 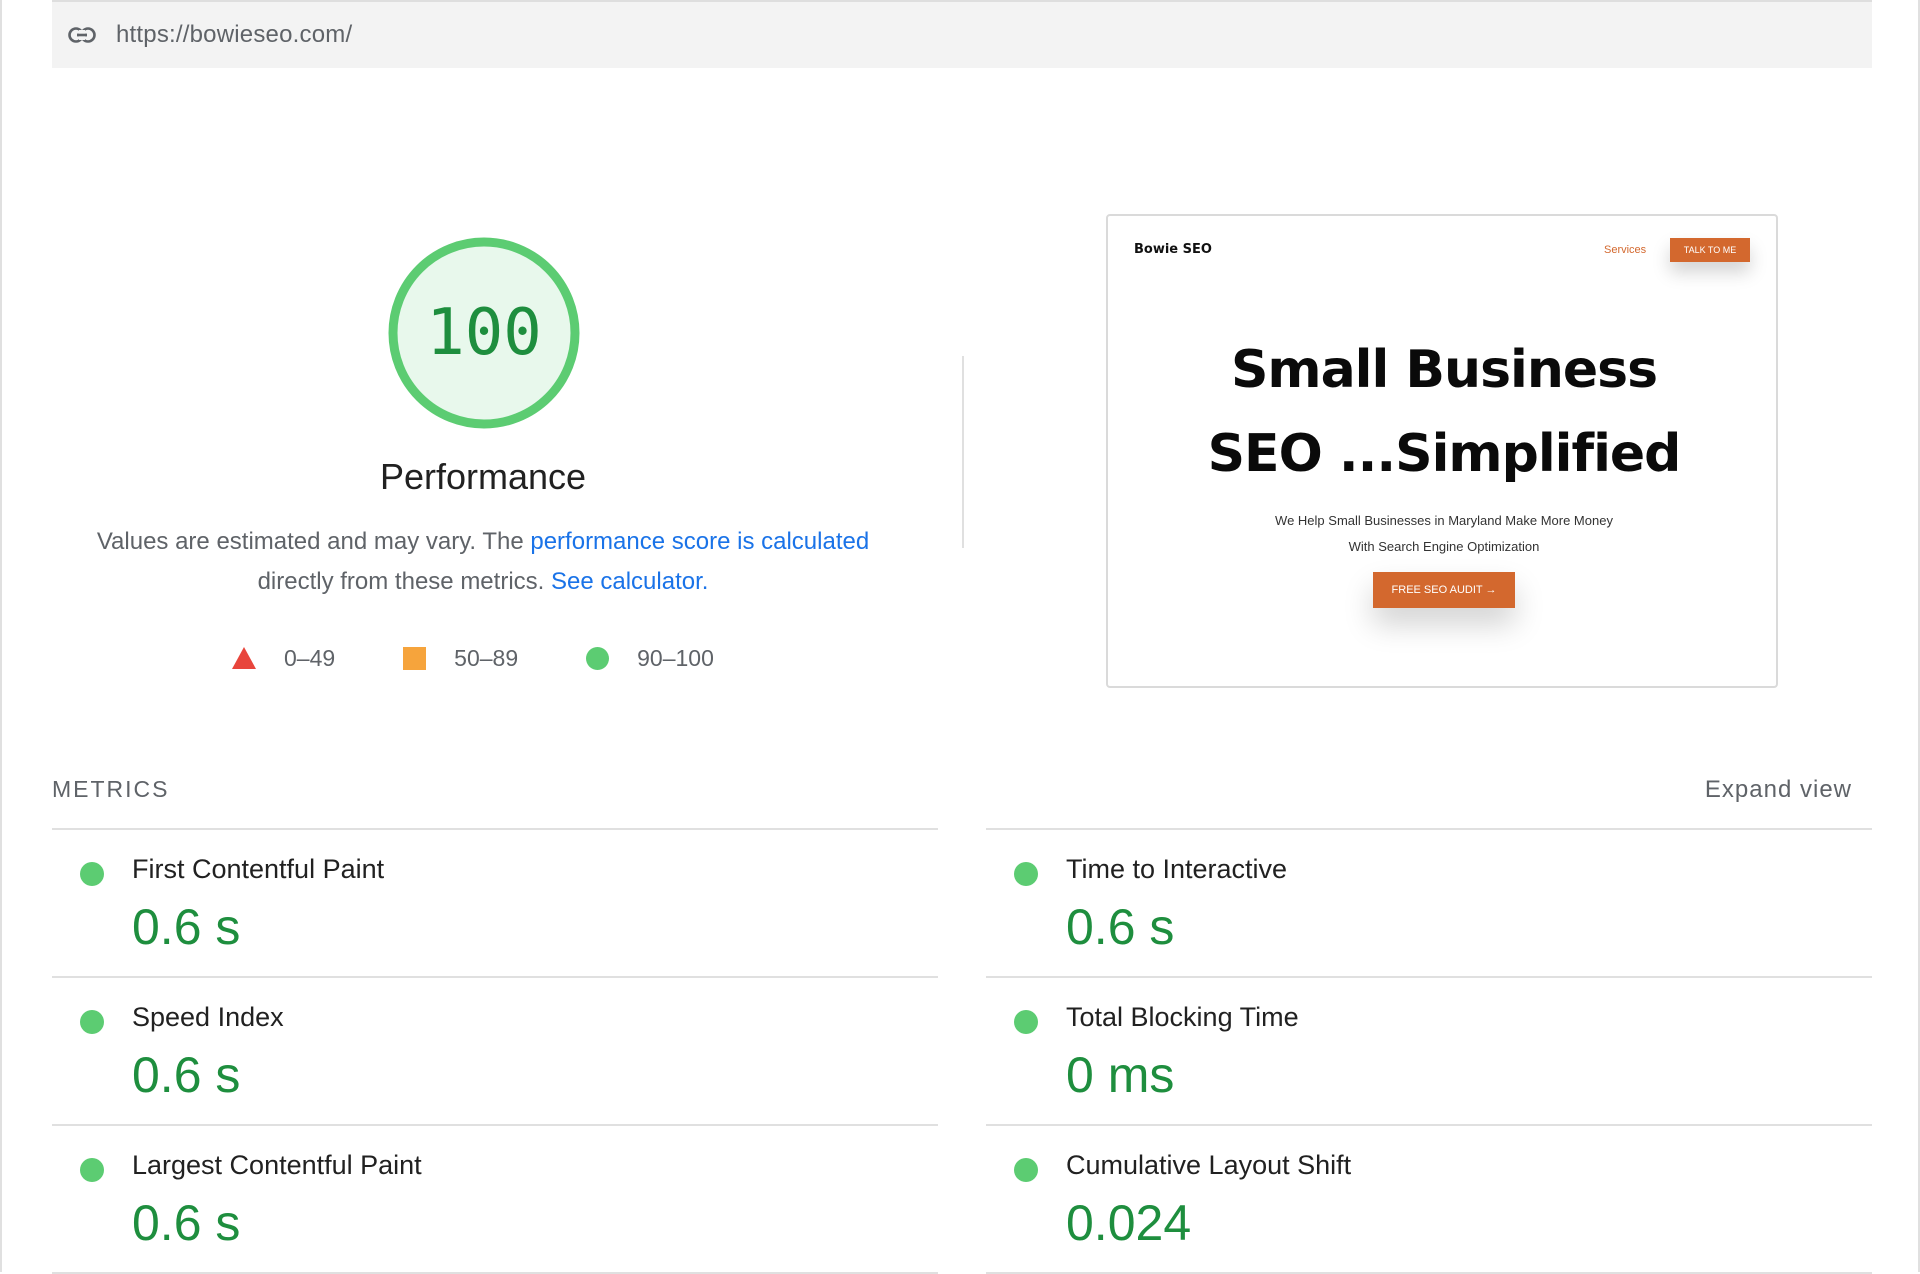 What do you see at coordinates (1429, 1198) in the screenshot?
I see `metric-cumulative-layout-shift: Cumulative Layout Shift 0.024` at bounding box center [1429, 1198].